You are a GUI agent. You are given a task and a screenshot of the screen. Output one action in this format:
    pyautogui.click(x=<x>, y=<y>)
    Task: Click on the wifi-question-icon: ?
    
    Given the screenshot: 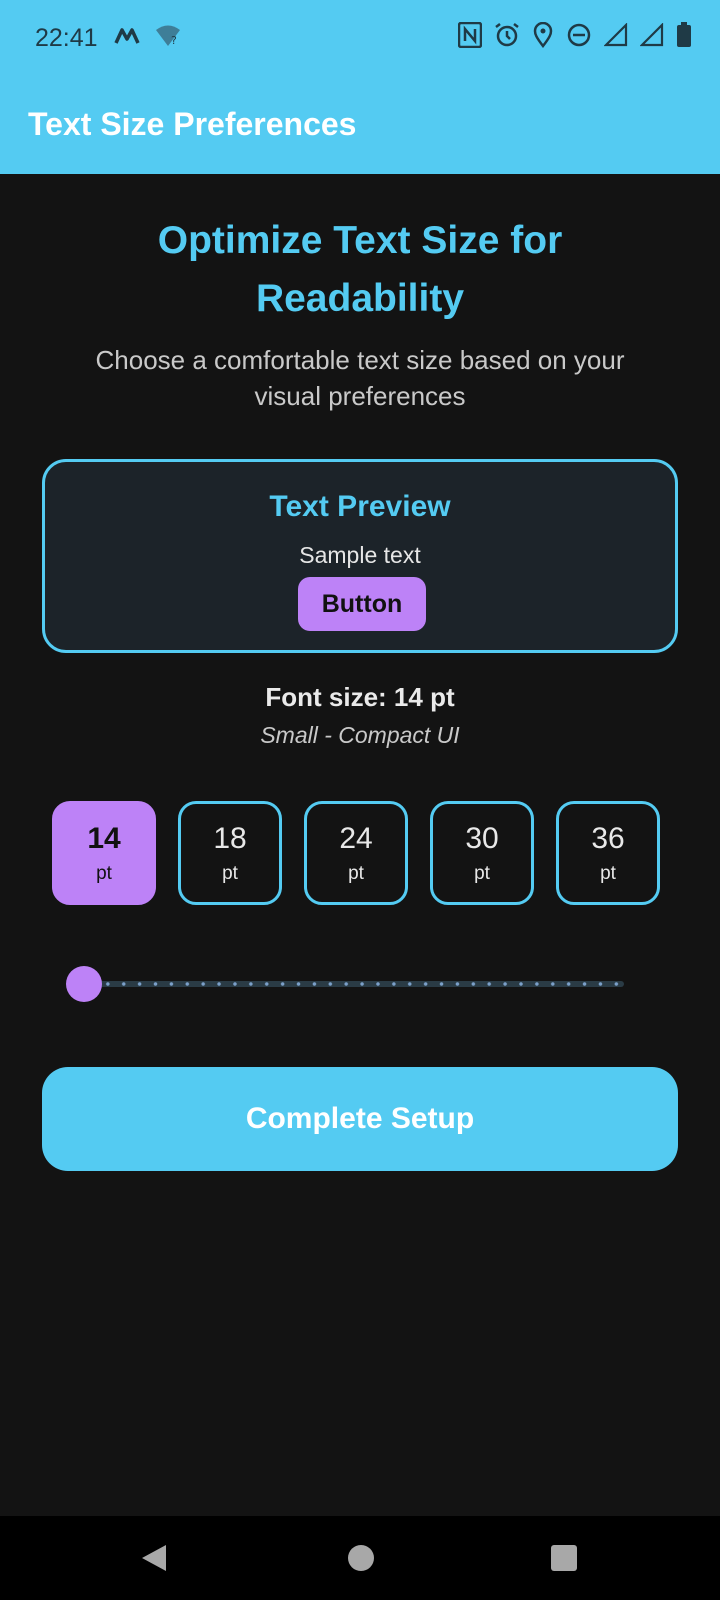 What is the action you would take?
    pyautogui.click(x=168, y=38)
    